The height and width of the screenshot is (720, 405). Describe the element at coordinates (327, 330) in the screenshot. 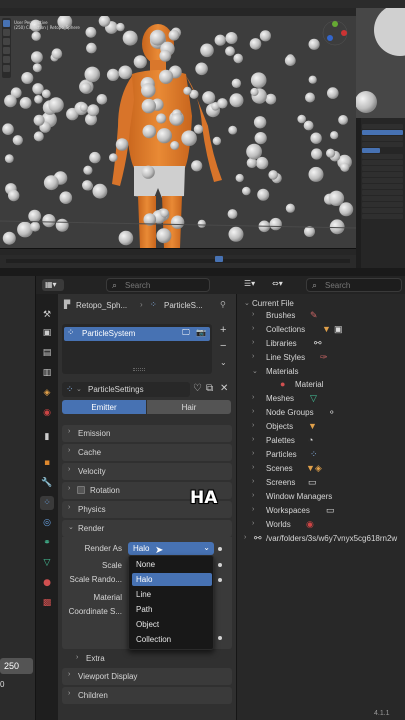

I see `outliner-item-collections: › Collections ▼ ▣` at that location.